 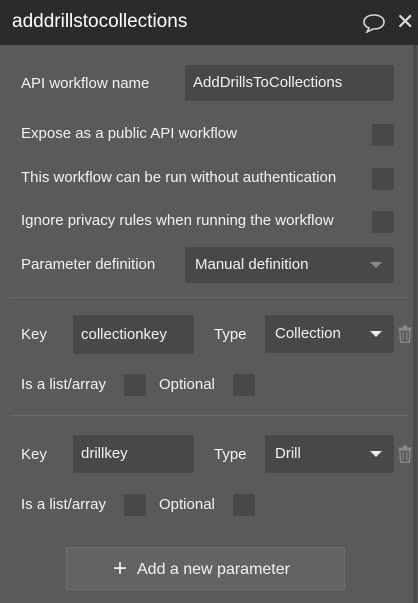 What do you see at coordinates (120, 568) in the screenshot?
I see `plus-icon: +` at bounding box center [120, 568].